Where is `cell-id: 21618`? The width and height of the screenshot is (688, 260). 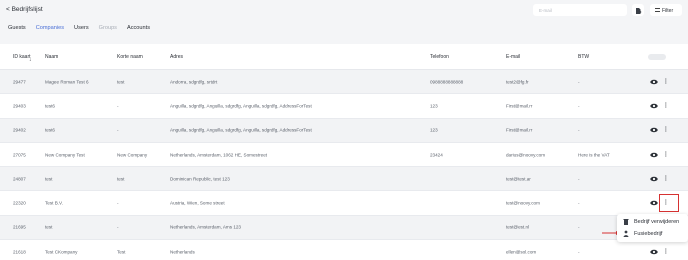
cell-id: 21618 is located at coordinates (19, 252).